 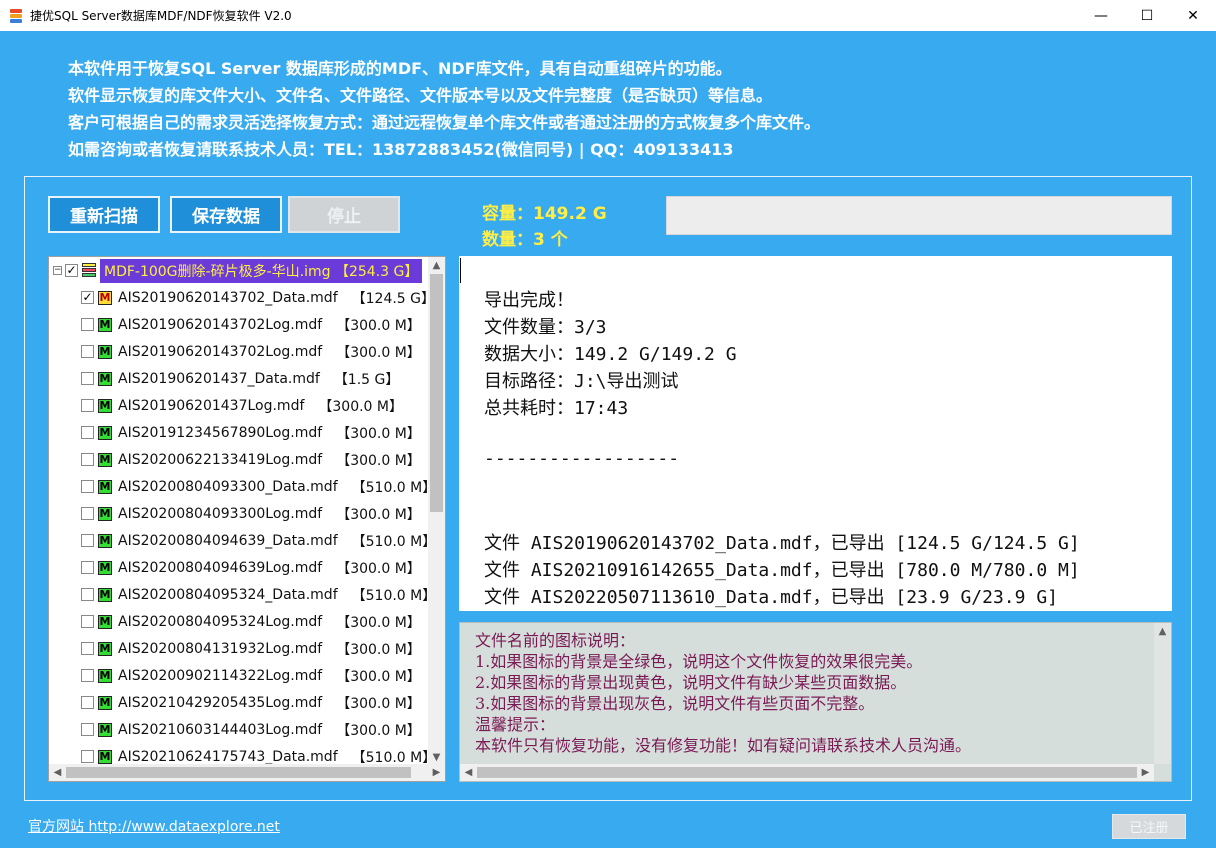 I want to click on tree-item-row: M AIS20191234567890Log.mdf 【300.0 M】, so click(x=251, y=432).